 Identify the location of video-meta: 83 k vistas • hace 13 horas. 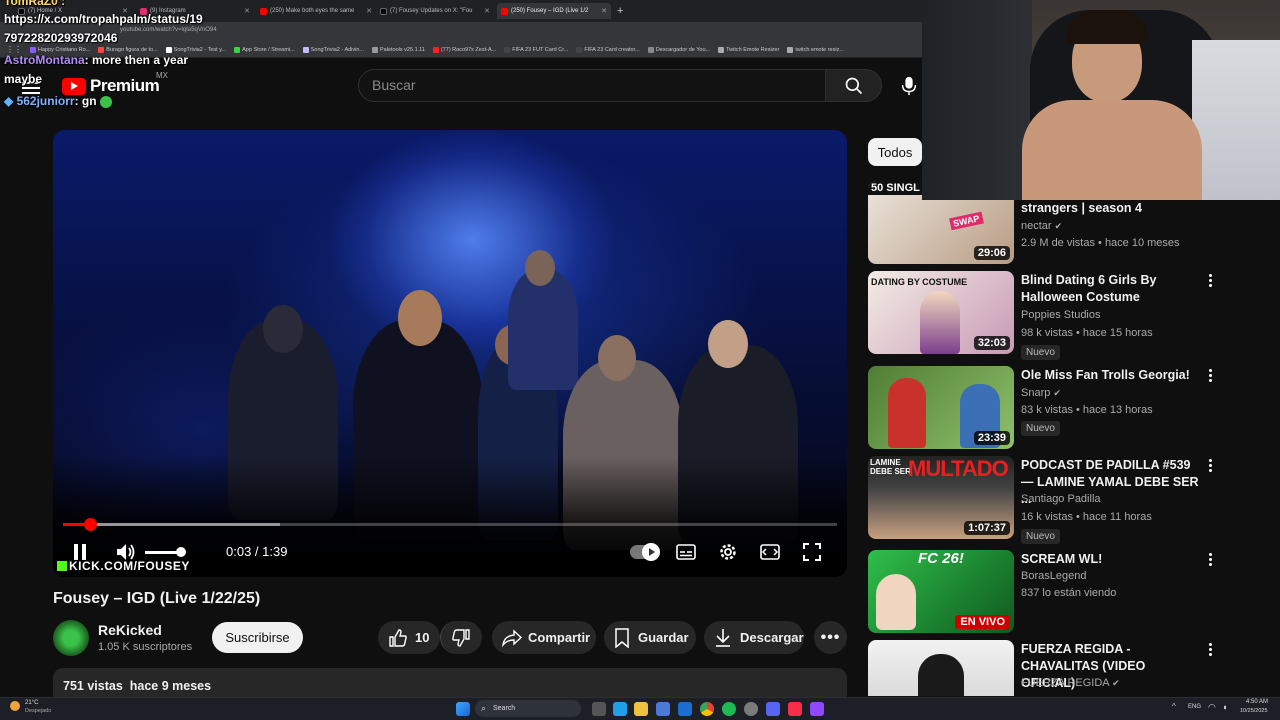
(1087, 410).